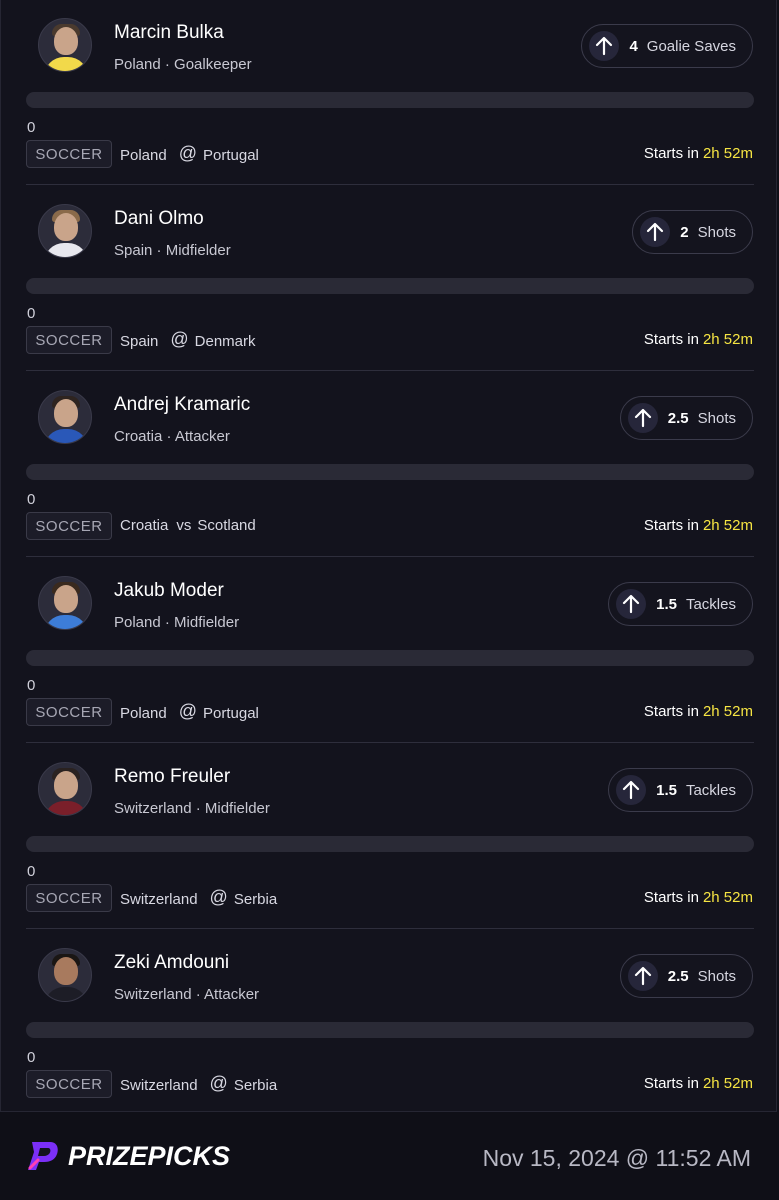 The width and height of the screenshot is (779, 1200). What do you see at coordinates (172, 962) in the screenshot?
I see `player-name: Zeki Amdouni` at bounding box center [172, 962].